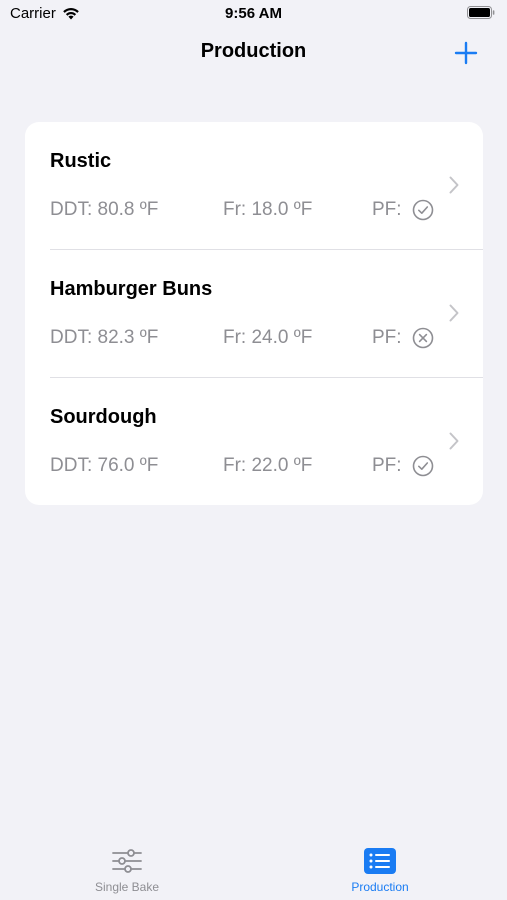 The height and width of the screenshot is (900, 507). Describe the element at coordinates (268, 337) in the screenshot. I see `friction-value: Fr: 24.0 ºF` at that location.